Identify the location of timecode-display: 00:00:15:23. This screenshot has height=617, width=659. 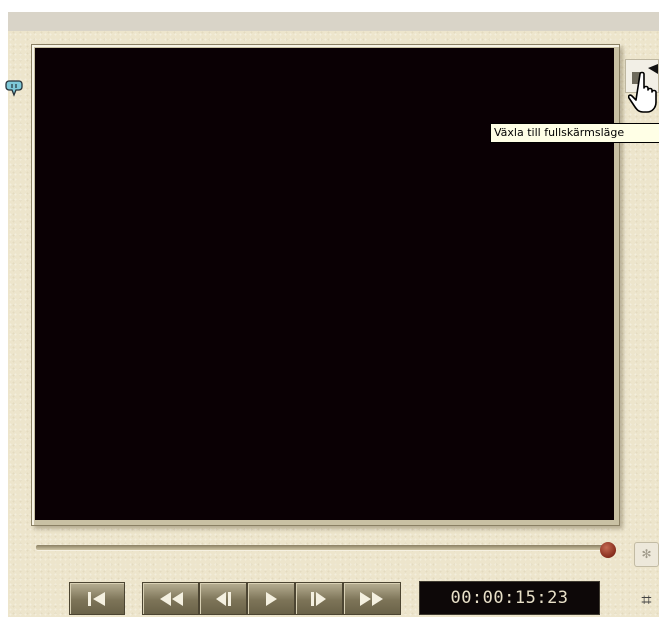
(509, 598).